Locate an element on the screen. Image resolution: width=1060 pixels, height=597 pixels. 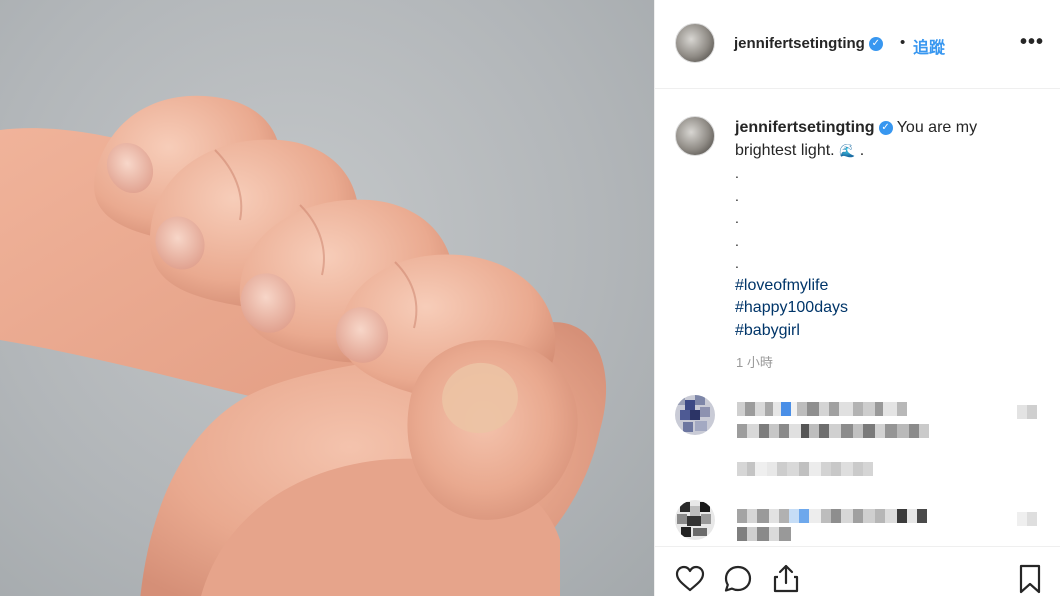
username-link: jenniferts​etingting ✓ is located at coordinates (808, 43).